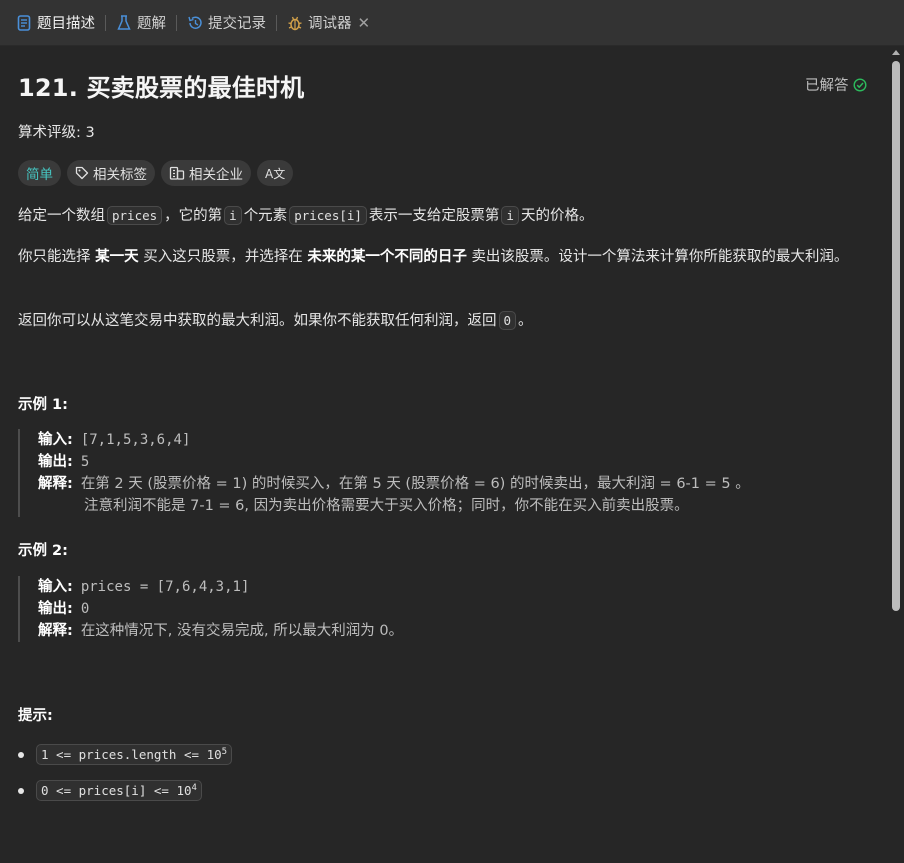 The width and height of the screenshot is (904, 863). Describe the element at coordinates (116, 791) in the screenshot. I see `constraint-text: 0 <= prices[i] <= 10` at that location.